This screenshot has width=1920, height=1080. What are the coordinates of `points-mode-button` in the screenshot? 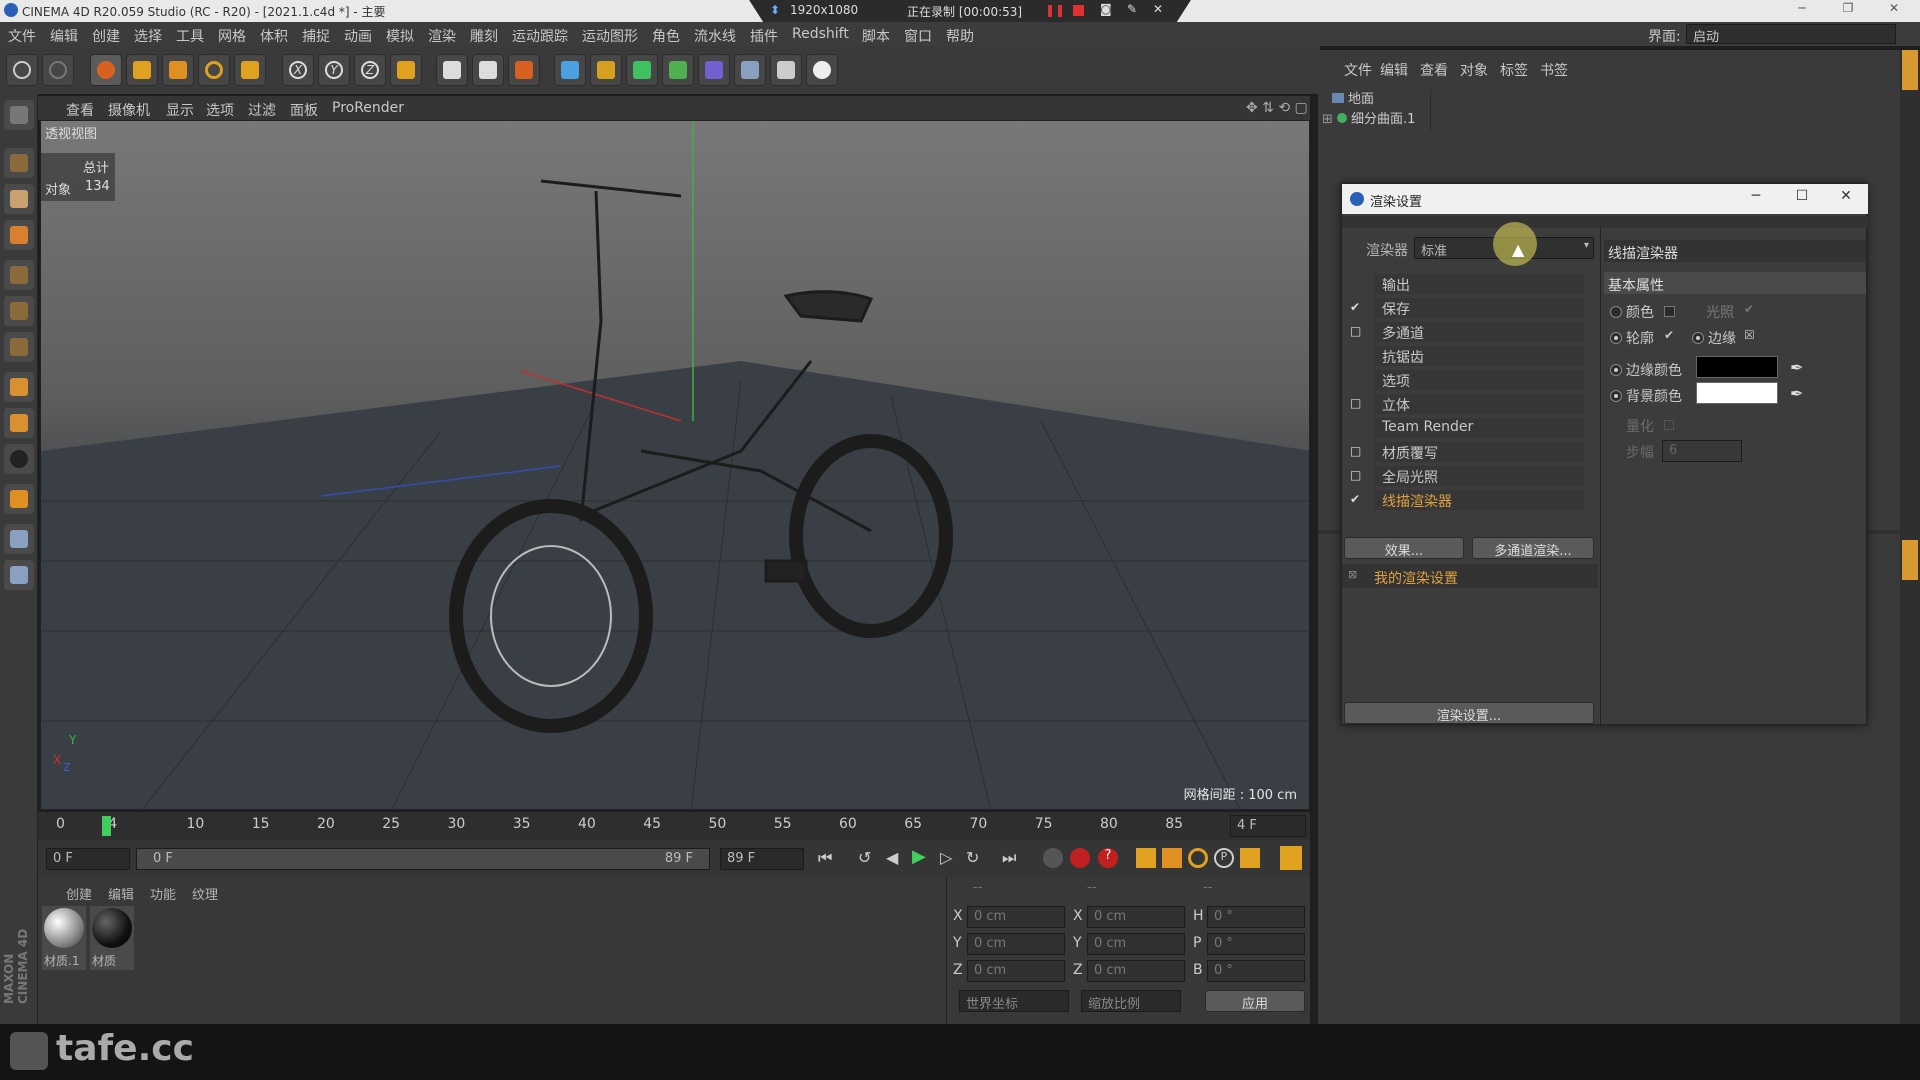 It's located at (19, 275).